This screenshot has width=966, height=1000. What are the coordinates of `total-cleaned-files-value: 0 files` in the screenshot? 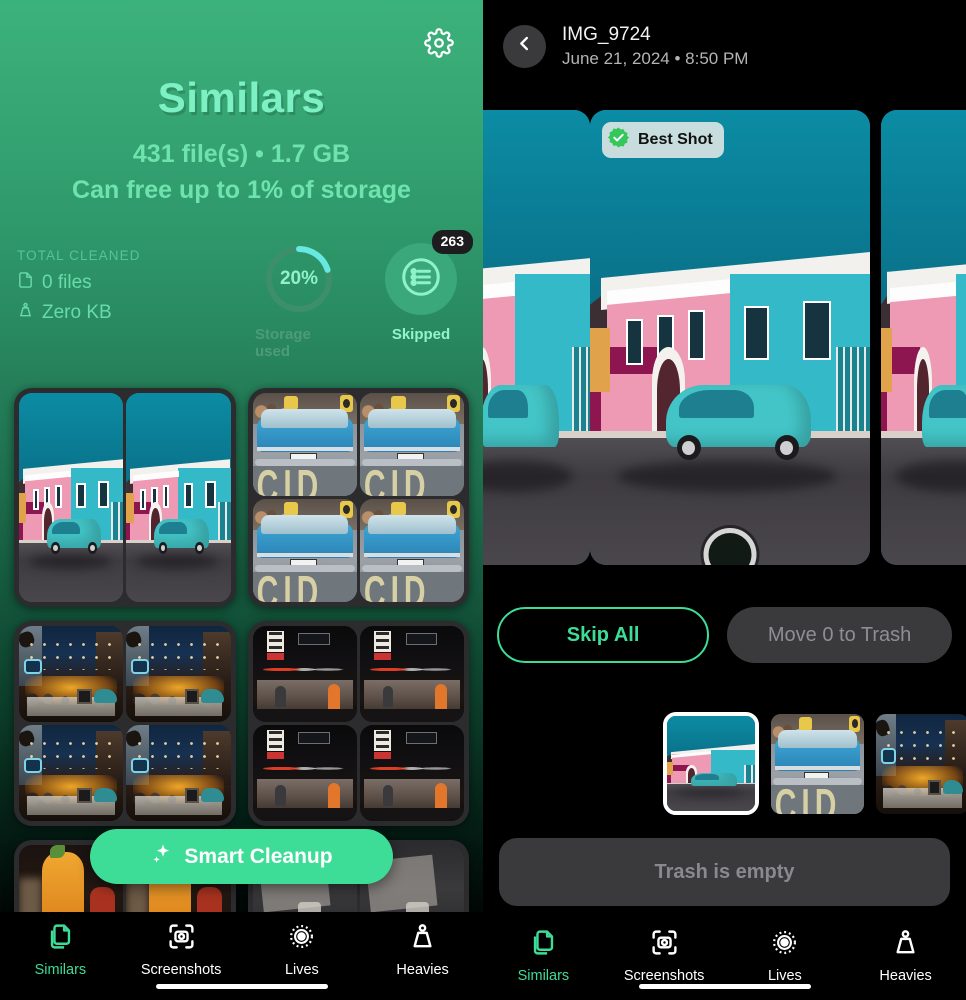 It's located at (67, 282).